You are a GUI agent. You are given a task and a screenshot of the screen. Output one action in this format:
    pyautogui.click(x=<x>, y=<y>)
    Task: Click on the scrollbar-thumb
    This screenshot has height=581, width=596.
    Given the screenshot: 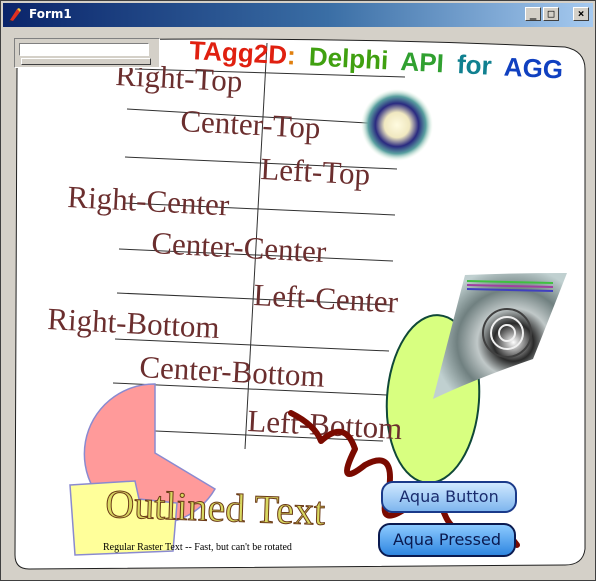 What is the action you would take?
    pyautogui.click(x=86, y=61)
    